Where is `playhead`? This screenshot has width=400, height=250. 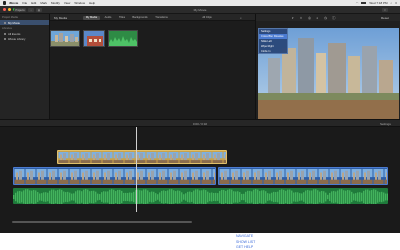 playhead is located at coordinates (136, 169).